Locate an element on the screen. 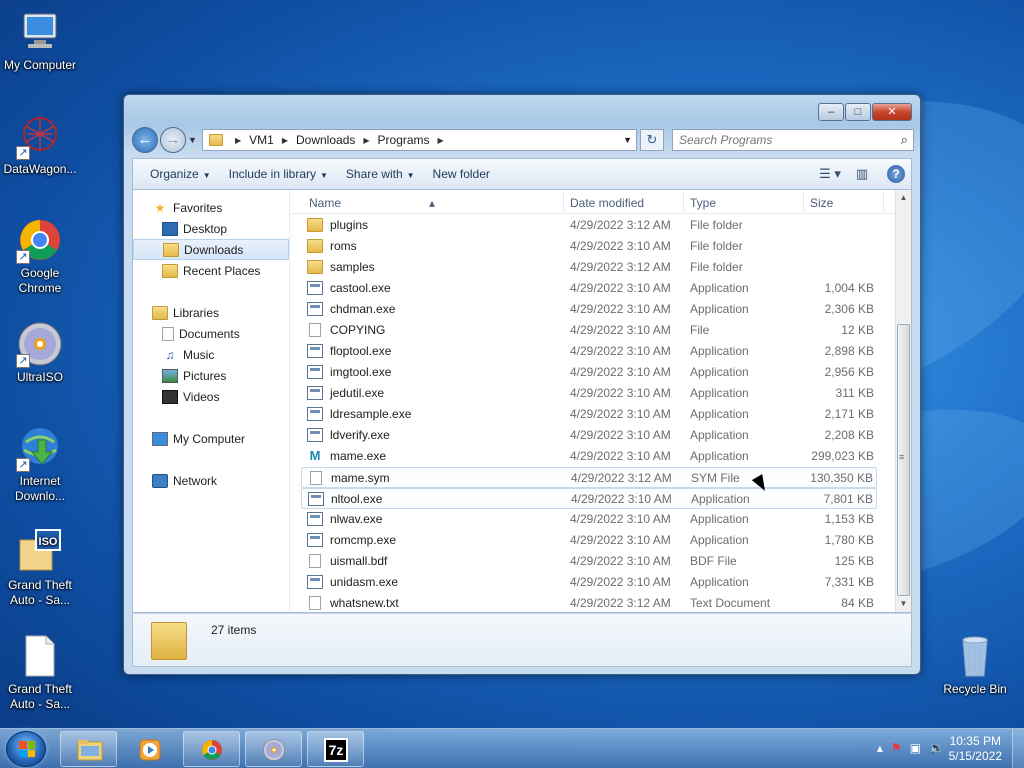  column-header-date: Date modified is located at coordinates (607, 203).